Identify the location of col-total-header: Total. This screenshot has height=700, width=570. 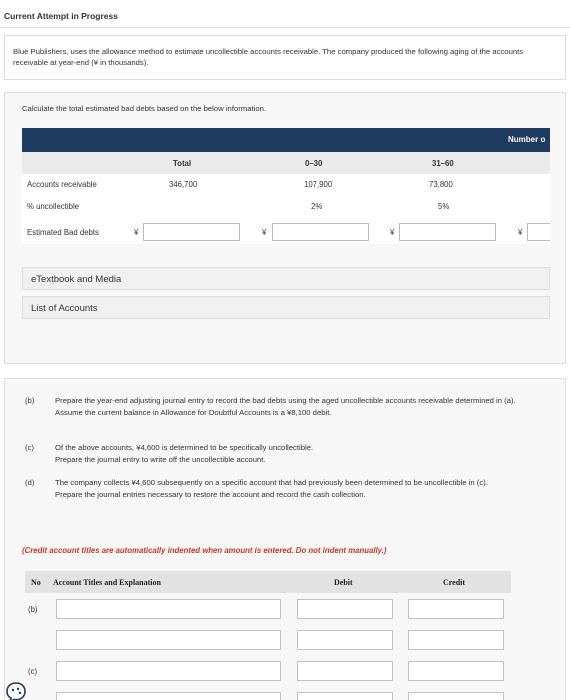
(182, 163).